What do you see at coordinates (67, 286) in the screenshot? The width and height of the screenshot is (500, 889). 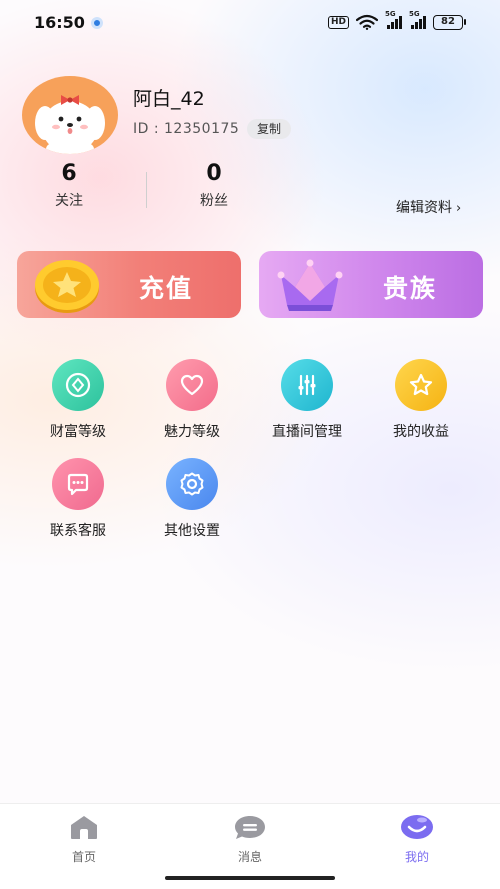 I see `gold-coin-icon` at bounding box center [67, 286].